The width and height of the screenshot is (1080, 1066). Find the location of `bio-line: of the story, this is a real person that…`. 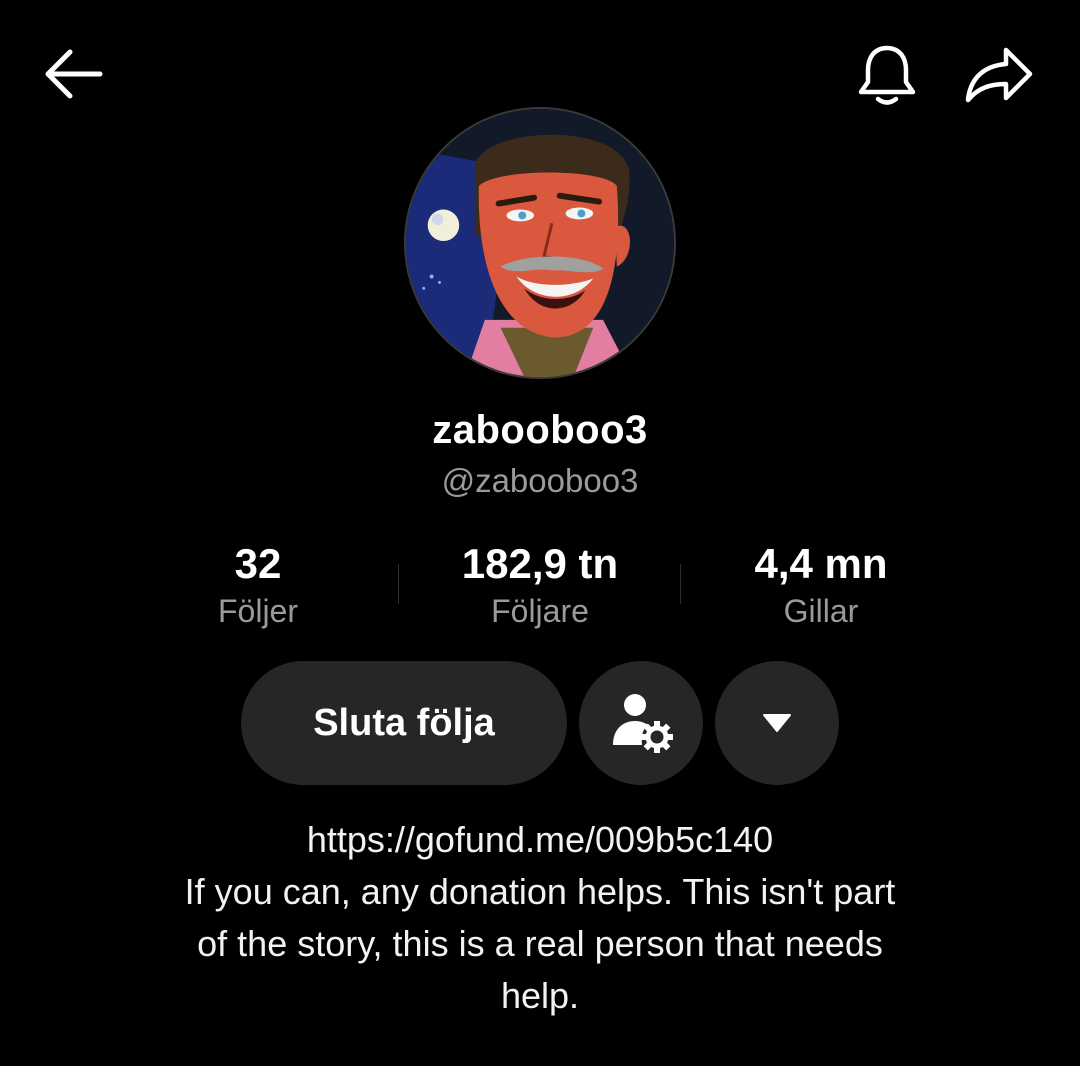

bio-line: of the story, this is a real person that… is located at coordinates (540, 943).